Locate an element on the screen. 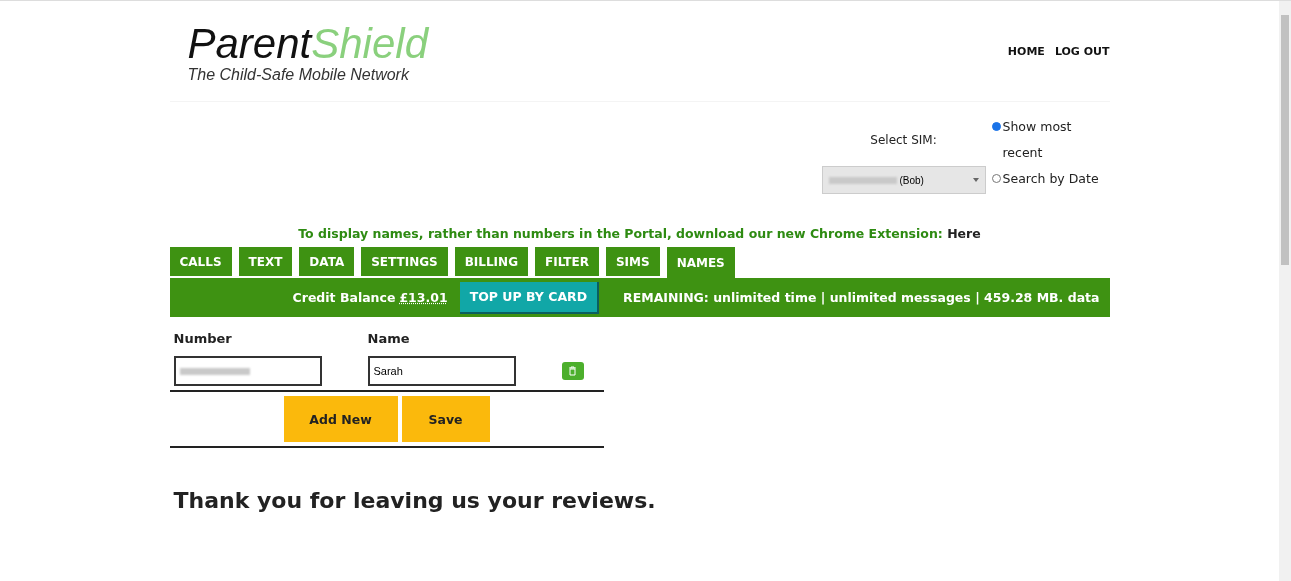 Image resolution: width=1291 pixels, height=581 pixels. sim-dropdown: (Bob) is located at coordinates (903, 180).